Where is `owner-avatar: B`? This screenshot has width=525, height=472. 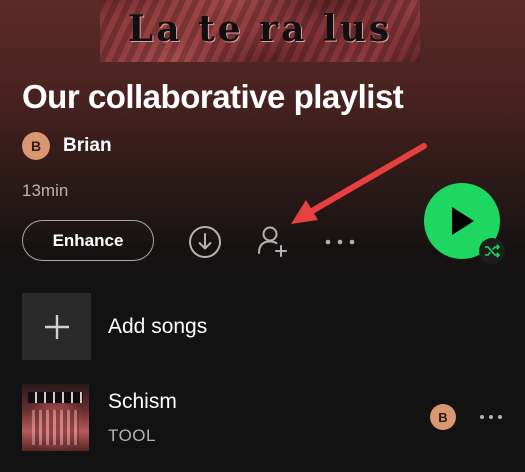
owner-avatar: B is located at coordinates (36, 146).